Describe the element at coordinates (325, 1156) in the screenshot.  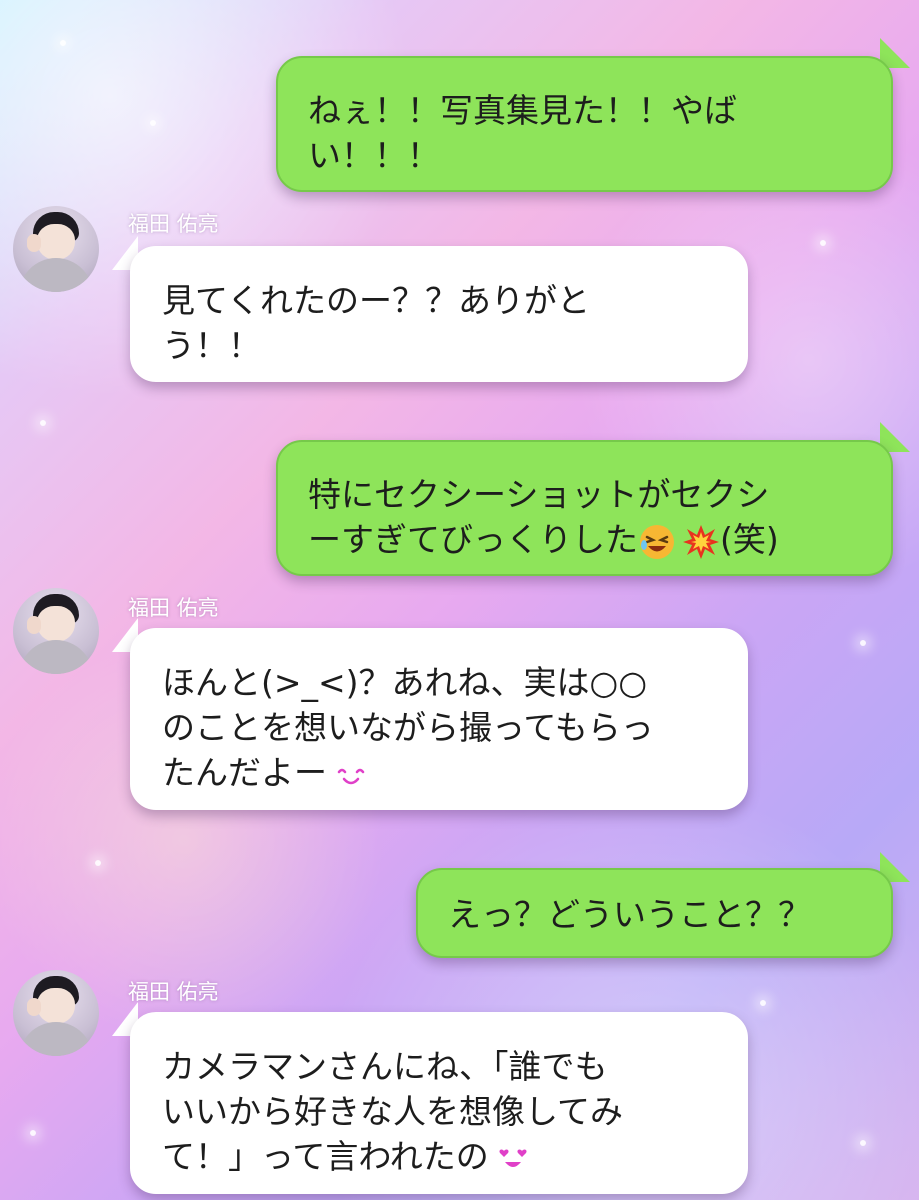
I see `message-text: て！」って言われたの` at that location.